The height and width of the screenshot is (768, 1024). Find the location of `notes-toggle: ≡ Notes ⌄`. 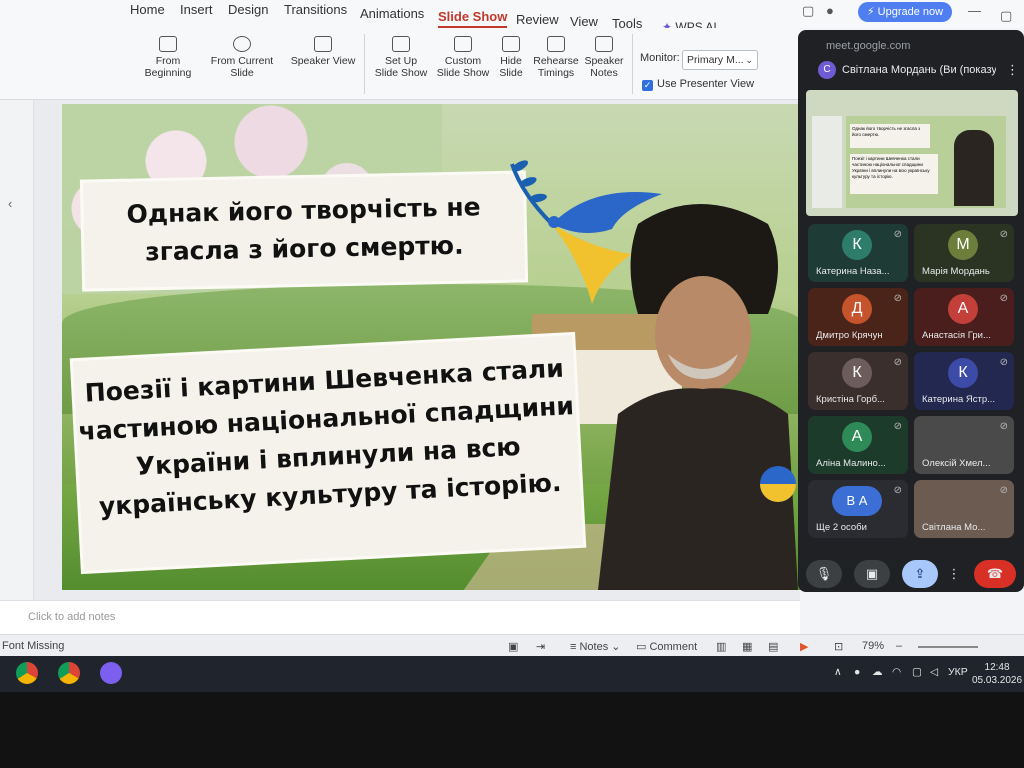

notes-toggle: ≡ Notes ⌄ is located at coordinates (595, 646).